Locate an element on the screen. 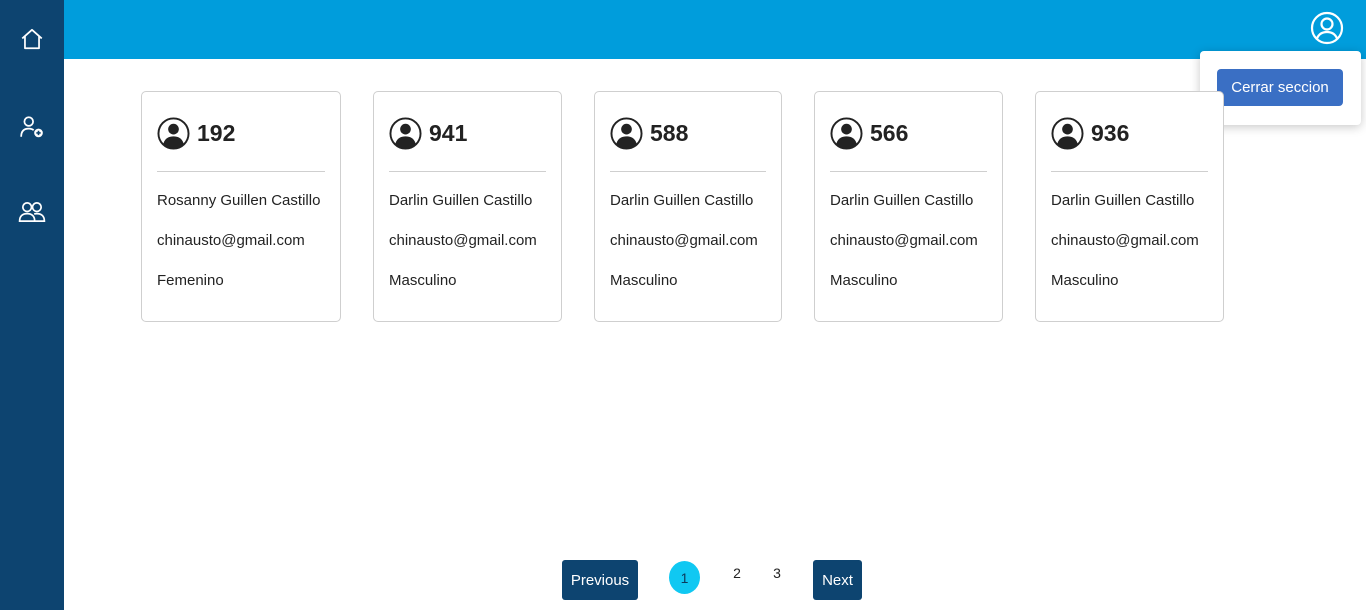 This screenshot has width=1366, height=610. card-header: 941 is located at coordinates (428, 133).